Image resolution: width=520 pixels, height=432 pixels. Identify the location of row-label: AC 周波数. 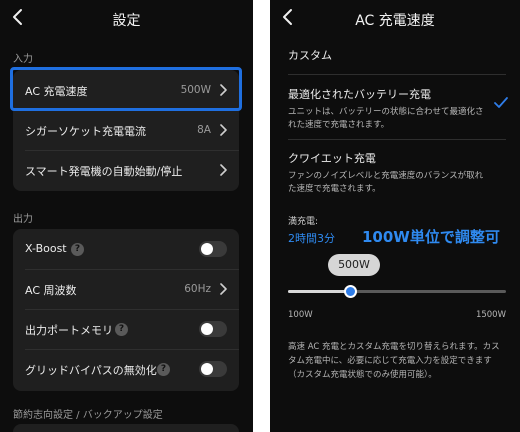
(51, 290).